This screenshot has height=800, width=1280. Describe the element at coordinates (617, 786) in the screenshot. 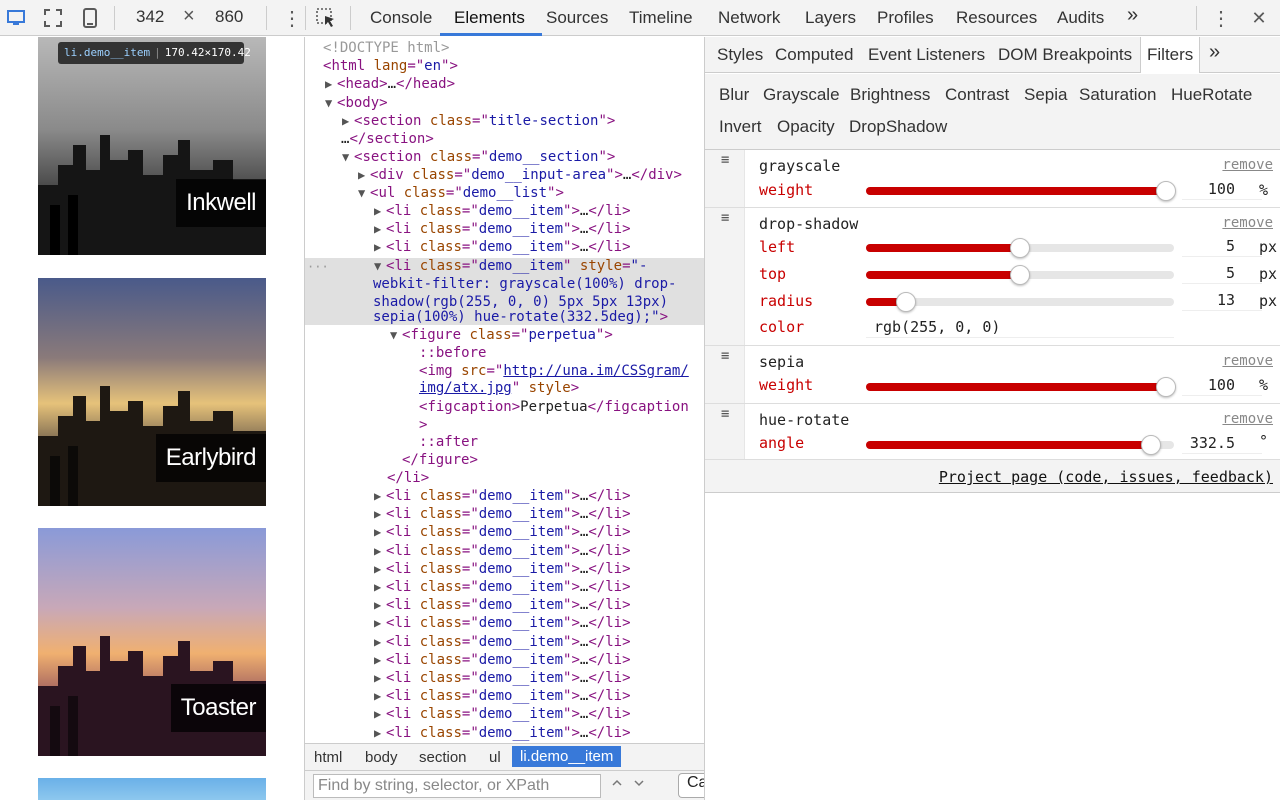

I see `search-prev-icon` at that location.